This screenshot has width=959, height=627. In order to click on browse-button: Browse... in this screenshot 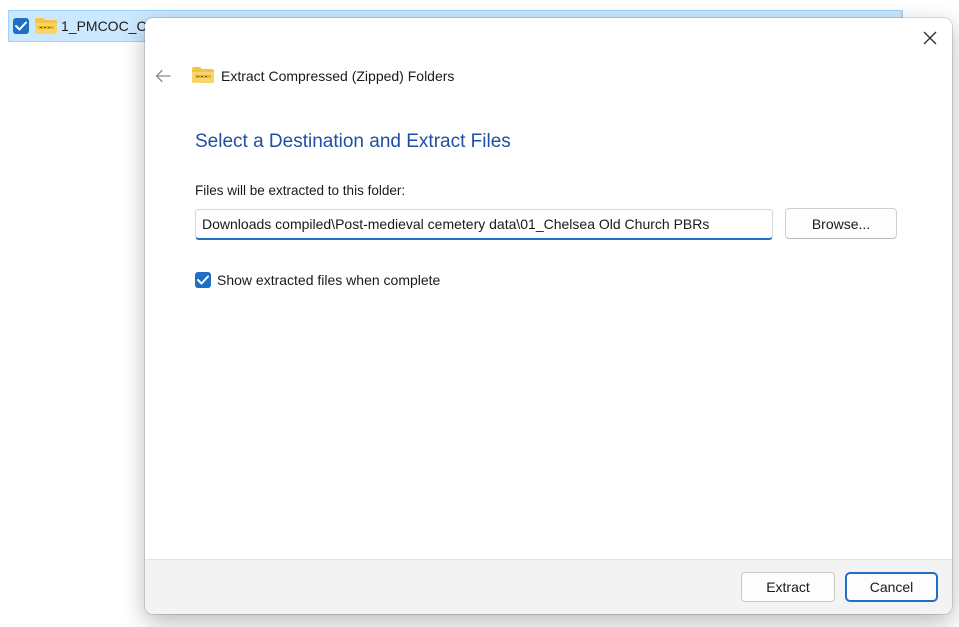, I will do `click(841, 223)`.